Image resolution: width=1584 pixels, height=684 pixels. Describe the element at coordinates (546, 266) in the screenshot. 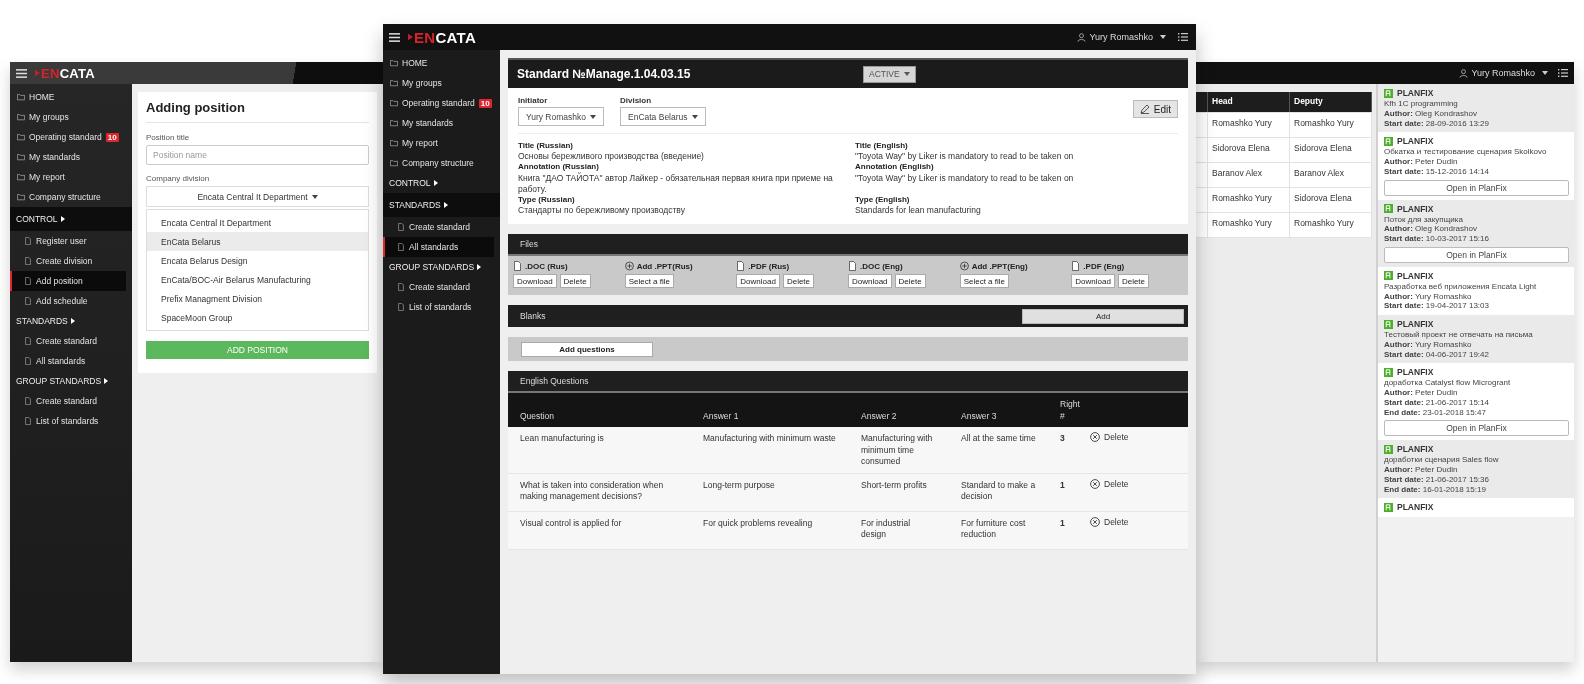

I see `file-name: .DOC (Rus)` at that location.